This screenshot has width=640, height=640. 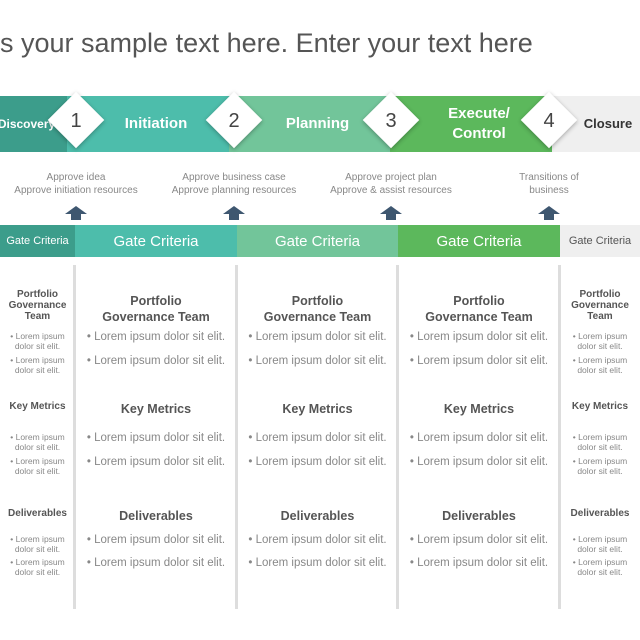 I want to click on approval-line: business, so click(x=549, y=190).